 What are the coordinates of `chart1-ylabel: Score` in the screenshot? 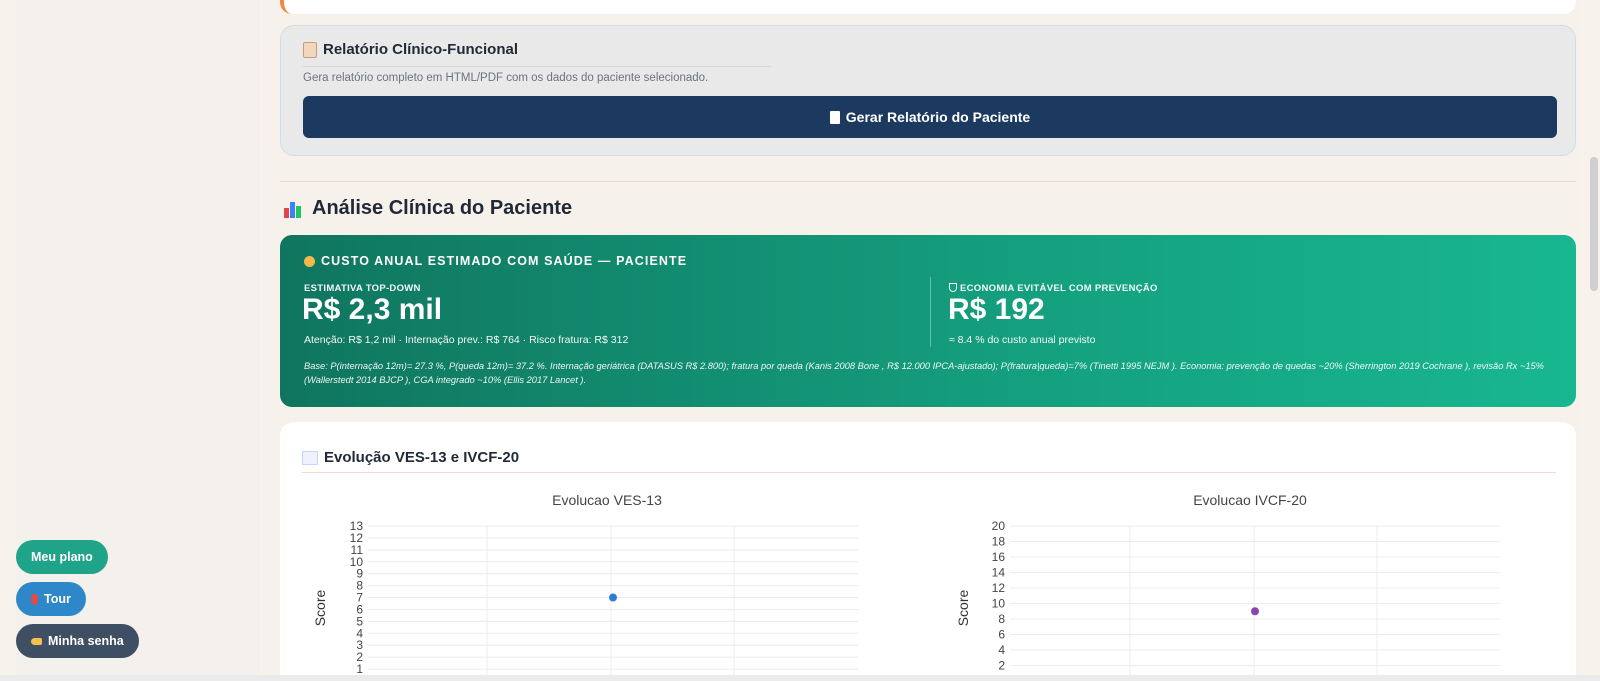 It's located at (320, 608).